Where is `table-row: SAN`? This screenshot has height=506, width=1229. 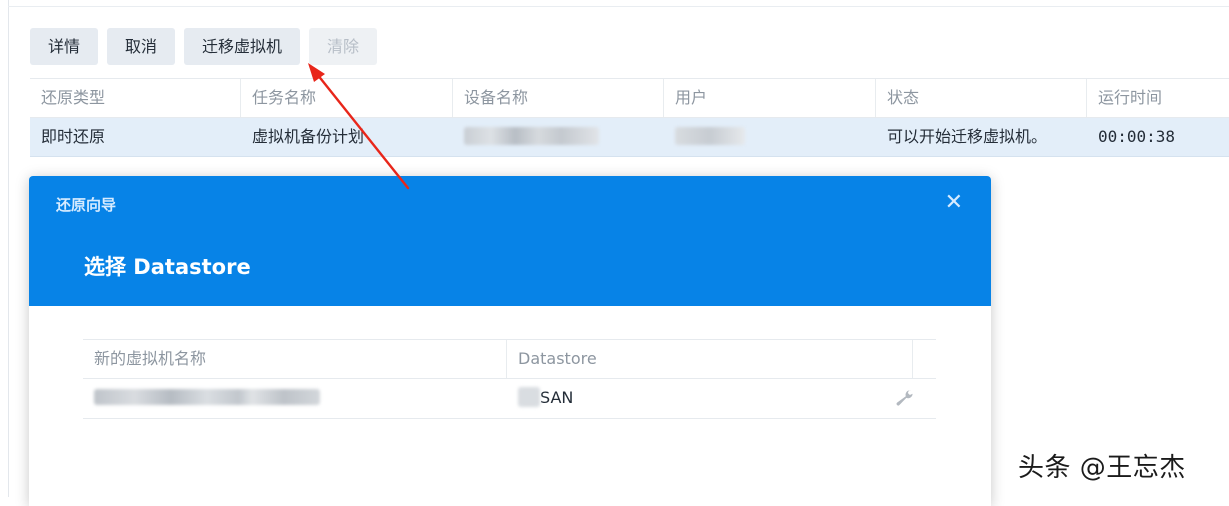 table-row: SAN is located at coordinates (509, 399).